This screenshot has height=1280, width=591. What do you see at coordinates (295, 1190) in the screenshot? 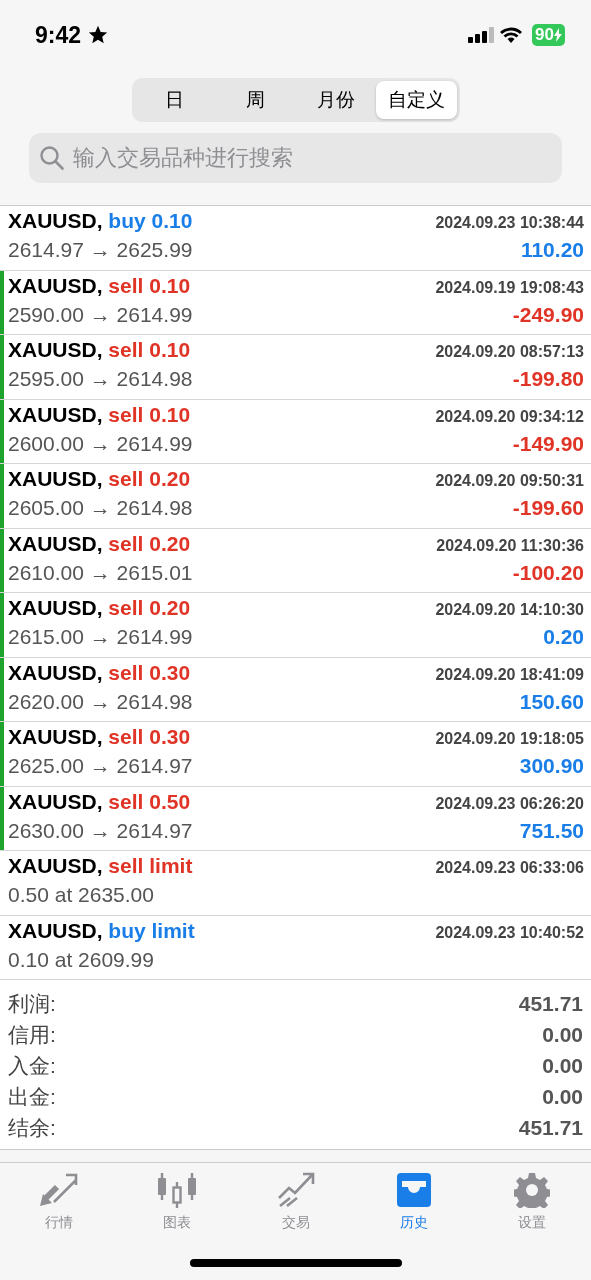
I see `trend-arrow-icon` at bounding box center [295, 1190].